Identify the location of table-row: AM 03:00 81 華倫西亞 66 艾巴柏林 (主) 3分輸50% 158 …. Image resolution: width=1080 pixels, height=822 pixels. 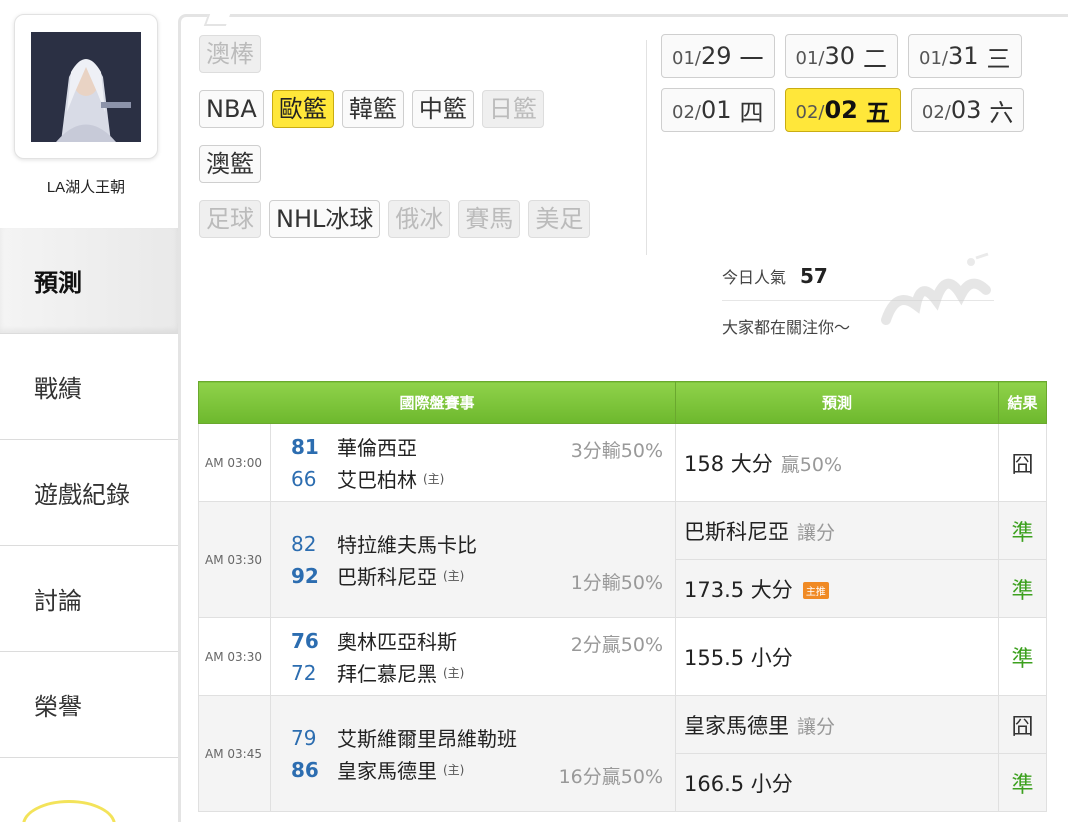
(623, 462).